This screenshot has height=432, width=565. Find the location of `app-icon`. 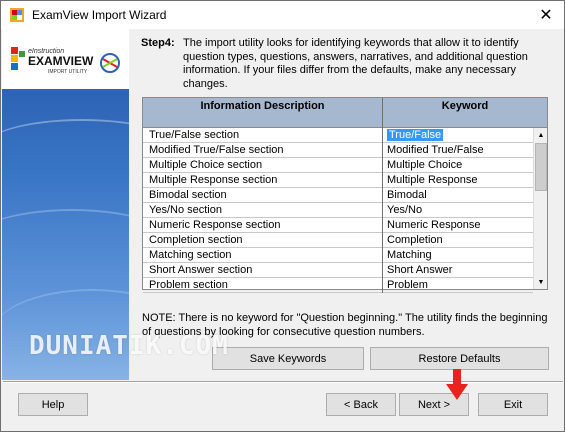

app-icon is located at coordinates (17, 15).